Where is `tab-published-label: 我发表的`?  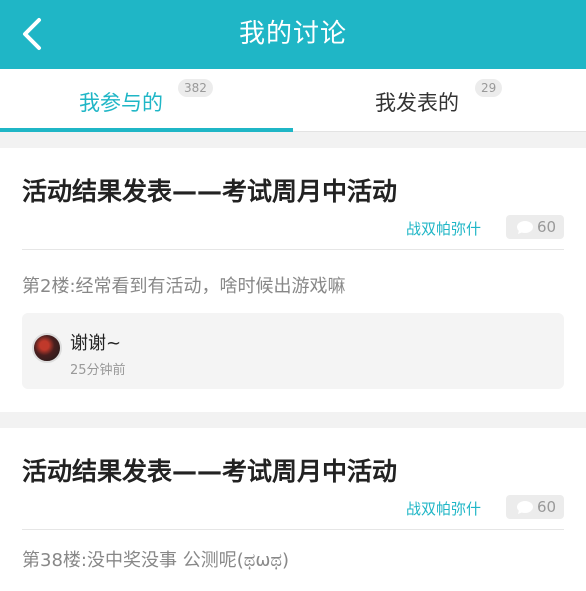 tab-published-label: 我发表的 is located at coordinates (417, 103).